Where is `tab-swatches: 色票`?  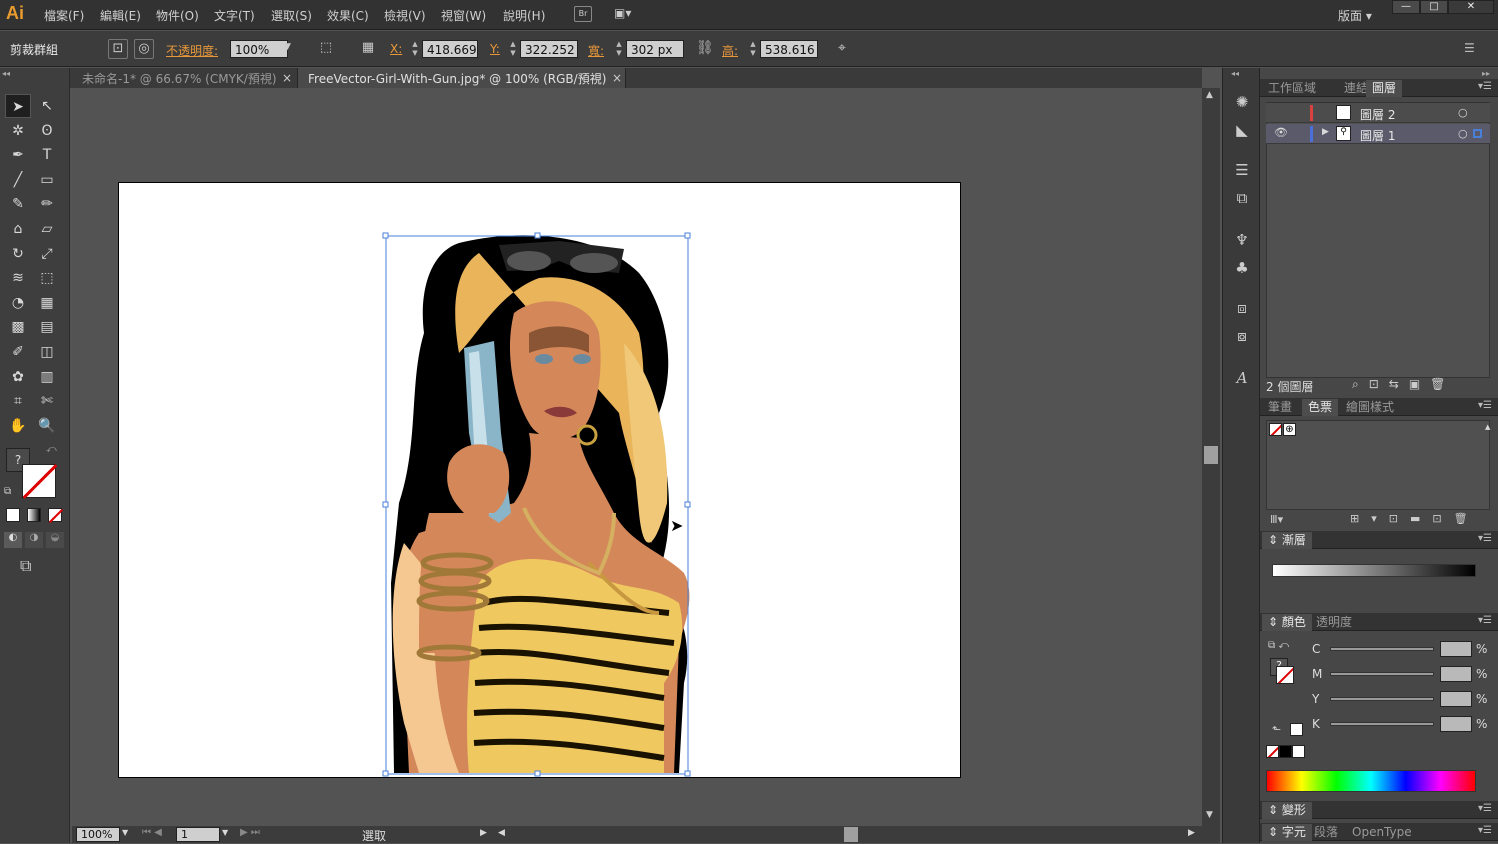 tab-swatches: 色票 is located at coordinates (1320, 407).